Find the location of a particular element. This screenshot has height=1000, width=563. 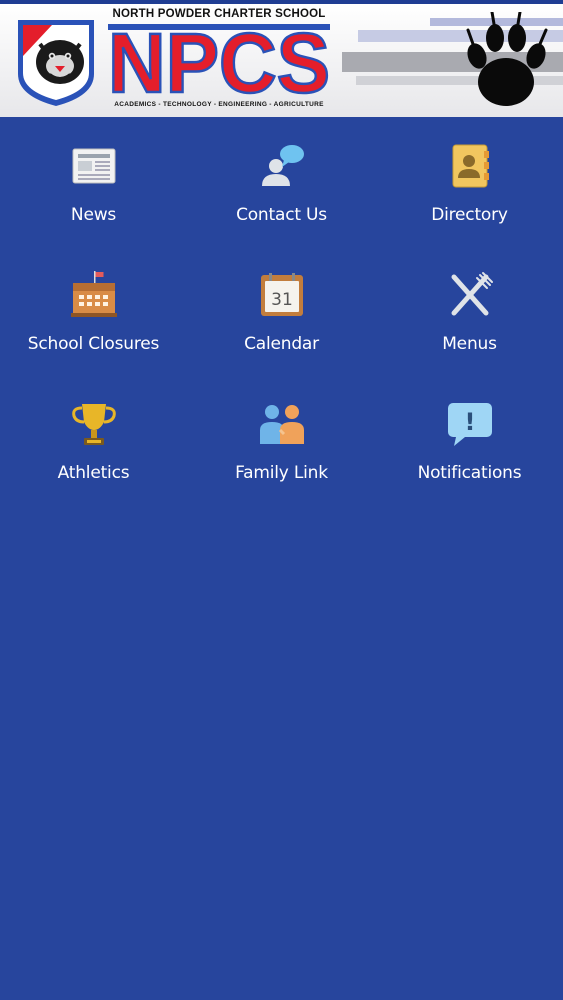

panther-crest-icon is located at coordinates (56, 63).